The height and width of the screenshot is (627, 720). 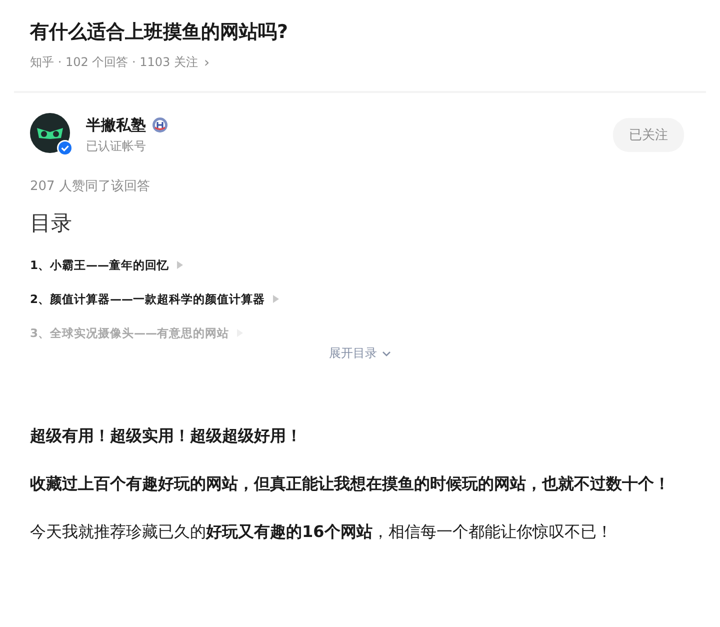 What do you see at coordinates (51, 223) in the screenshot?
I see `toc-heading: 目录` at bounding box center [51, 223].